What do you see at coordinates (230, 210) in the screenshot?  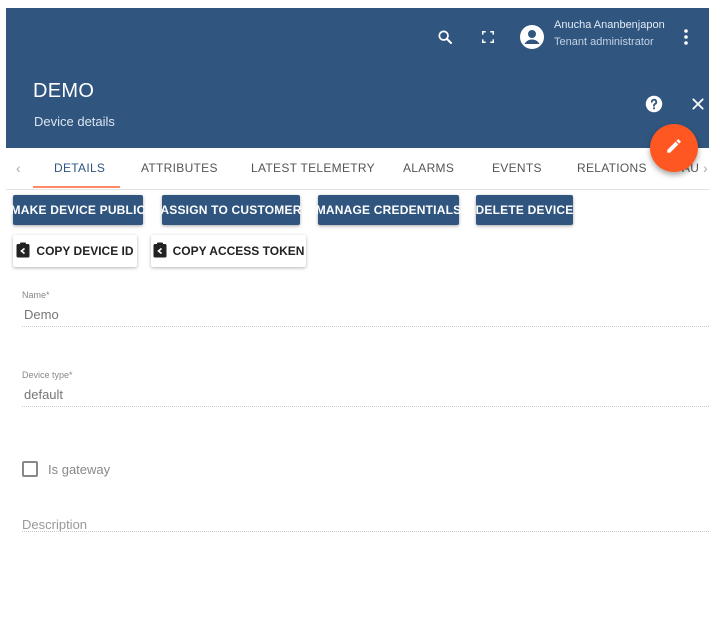 I see `assign-to-customer-button: ASSIGN TO CUSTOMER` at bounding box center [230, 210].